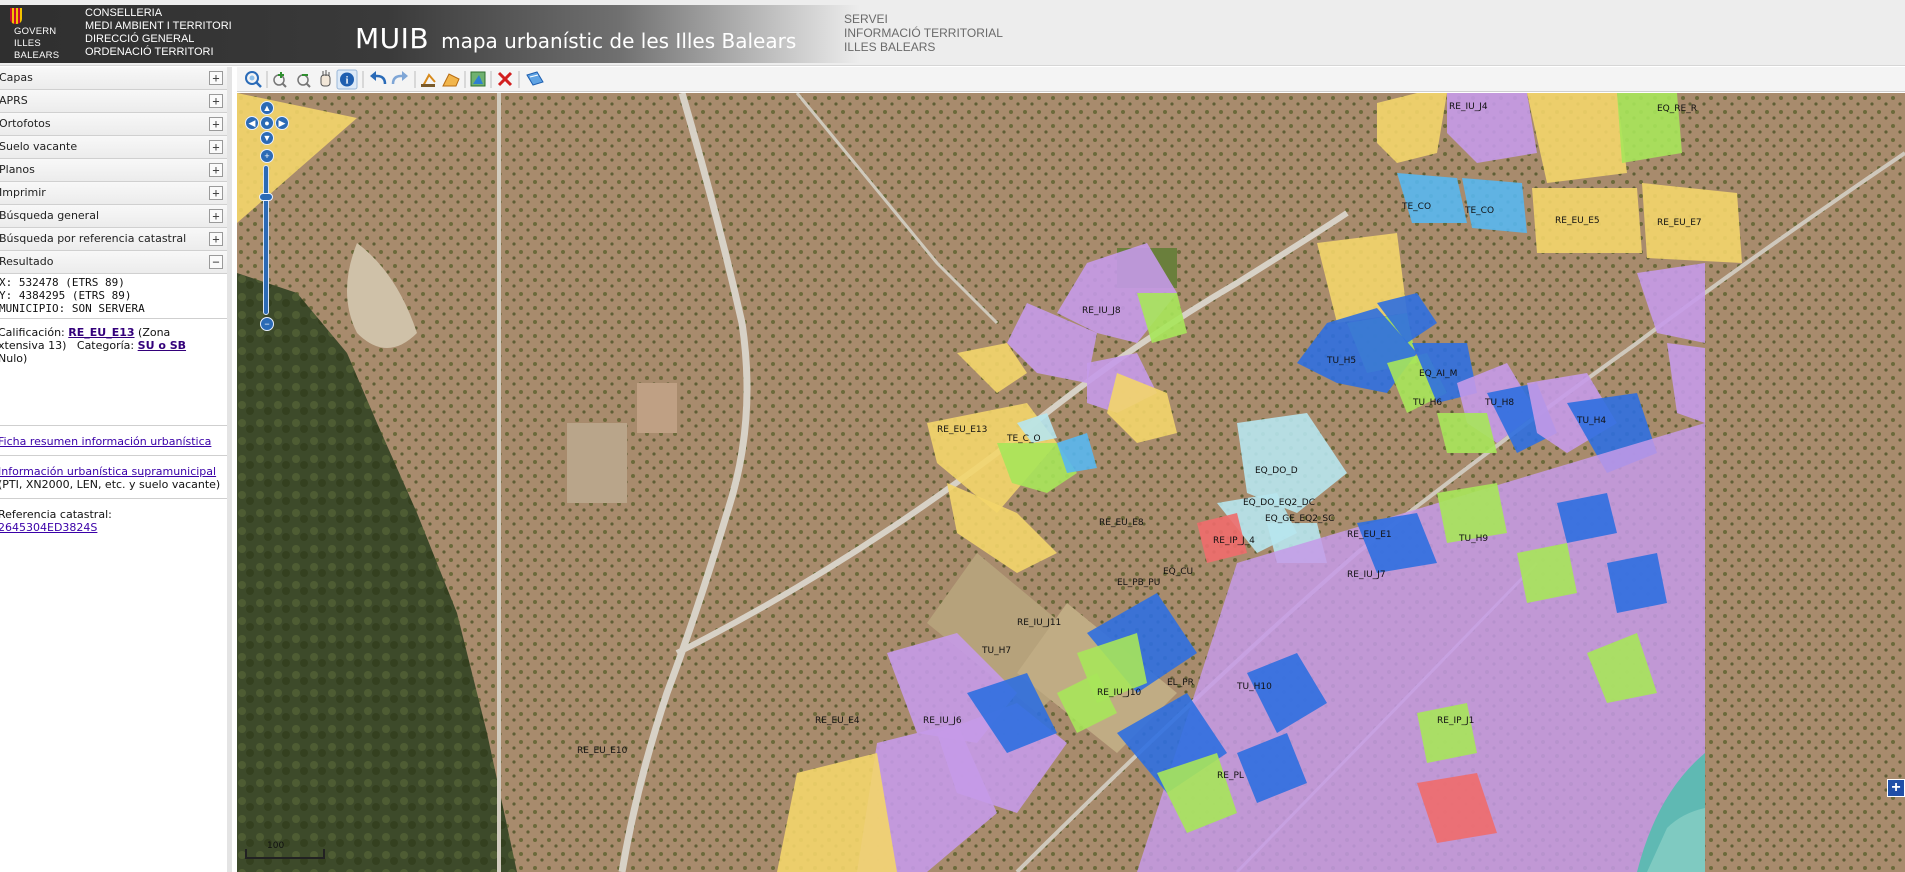 The height and width of the screenshot is (872, 1905). I want to click on info-icon: i, so click(347, 79).